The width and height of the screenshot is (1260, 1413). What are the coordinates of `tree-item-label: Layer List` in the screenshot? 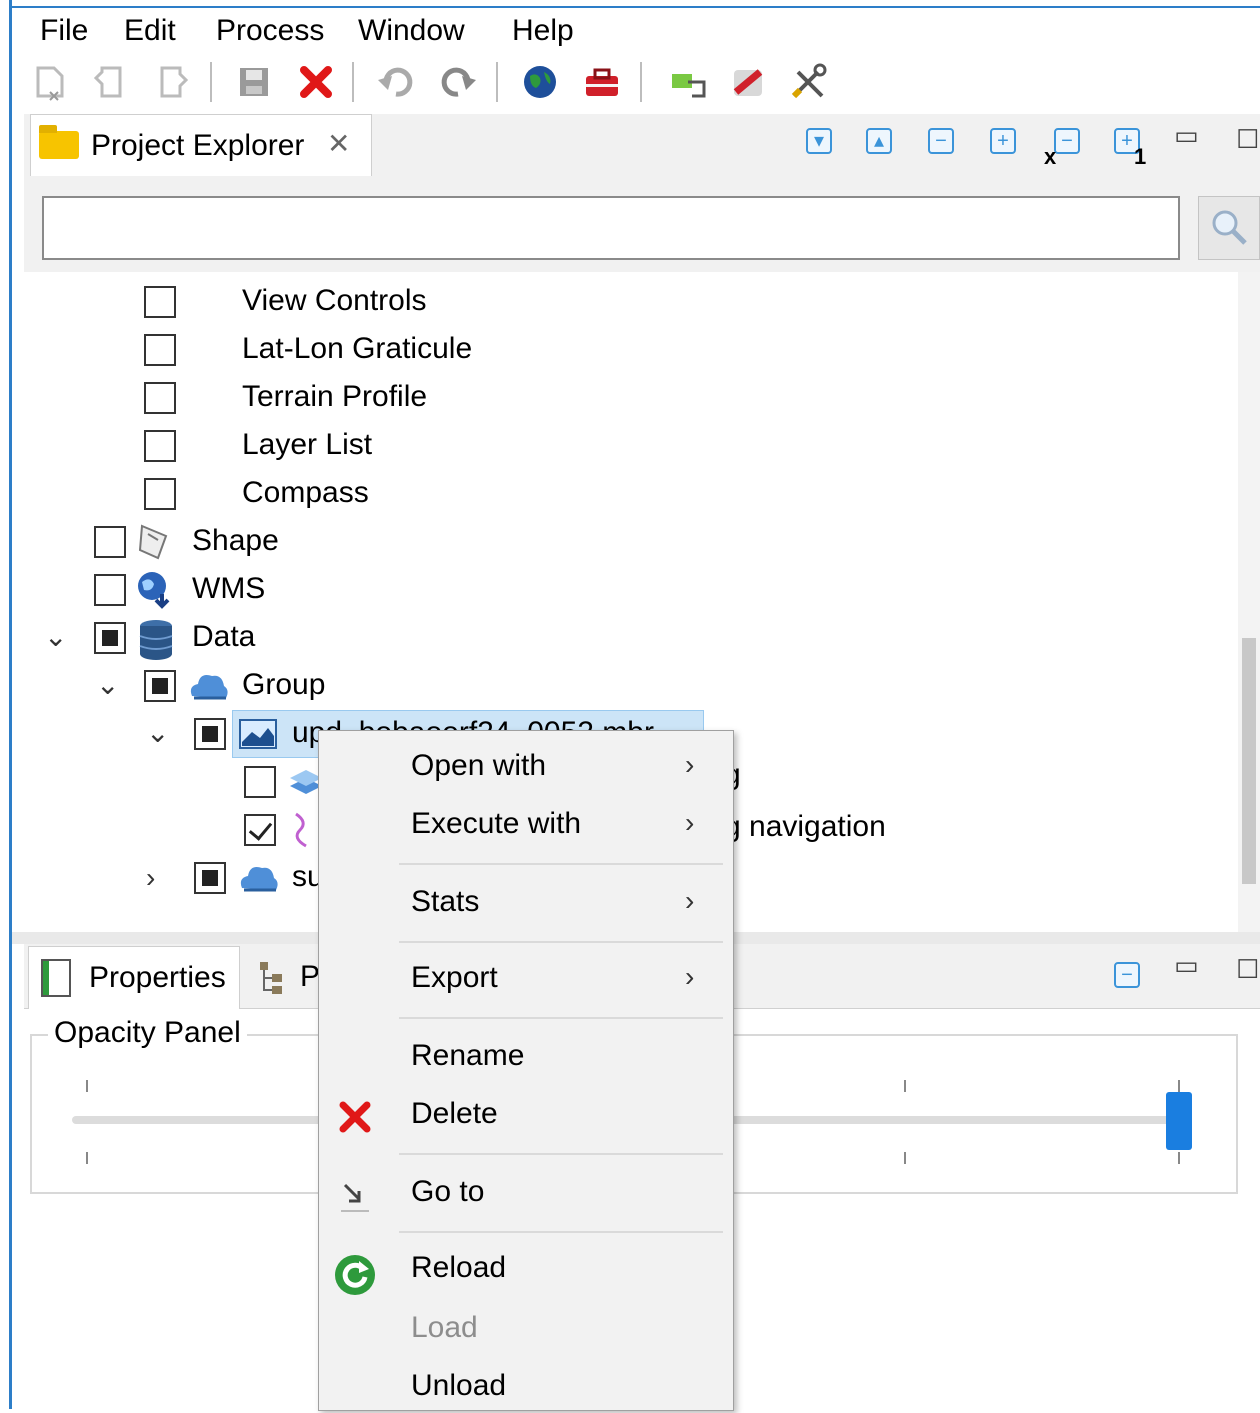 It's located at (307, 444).